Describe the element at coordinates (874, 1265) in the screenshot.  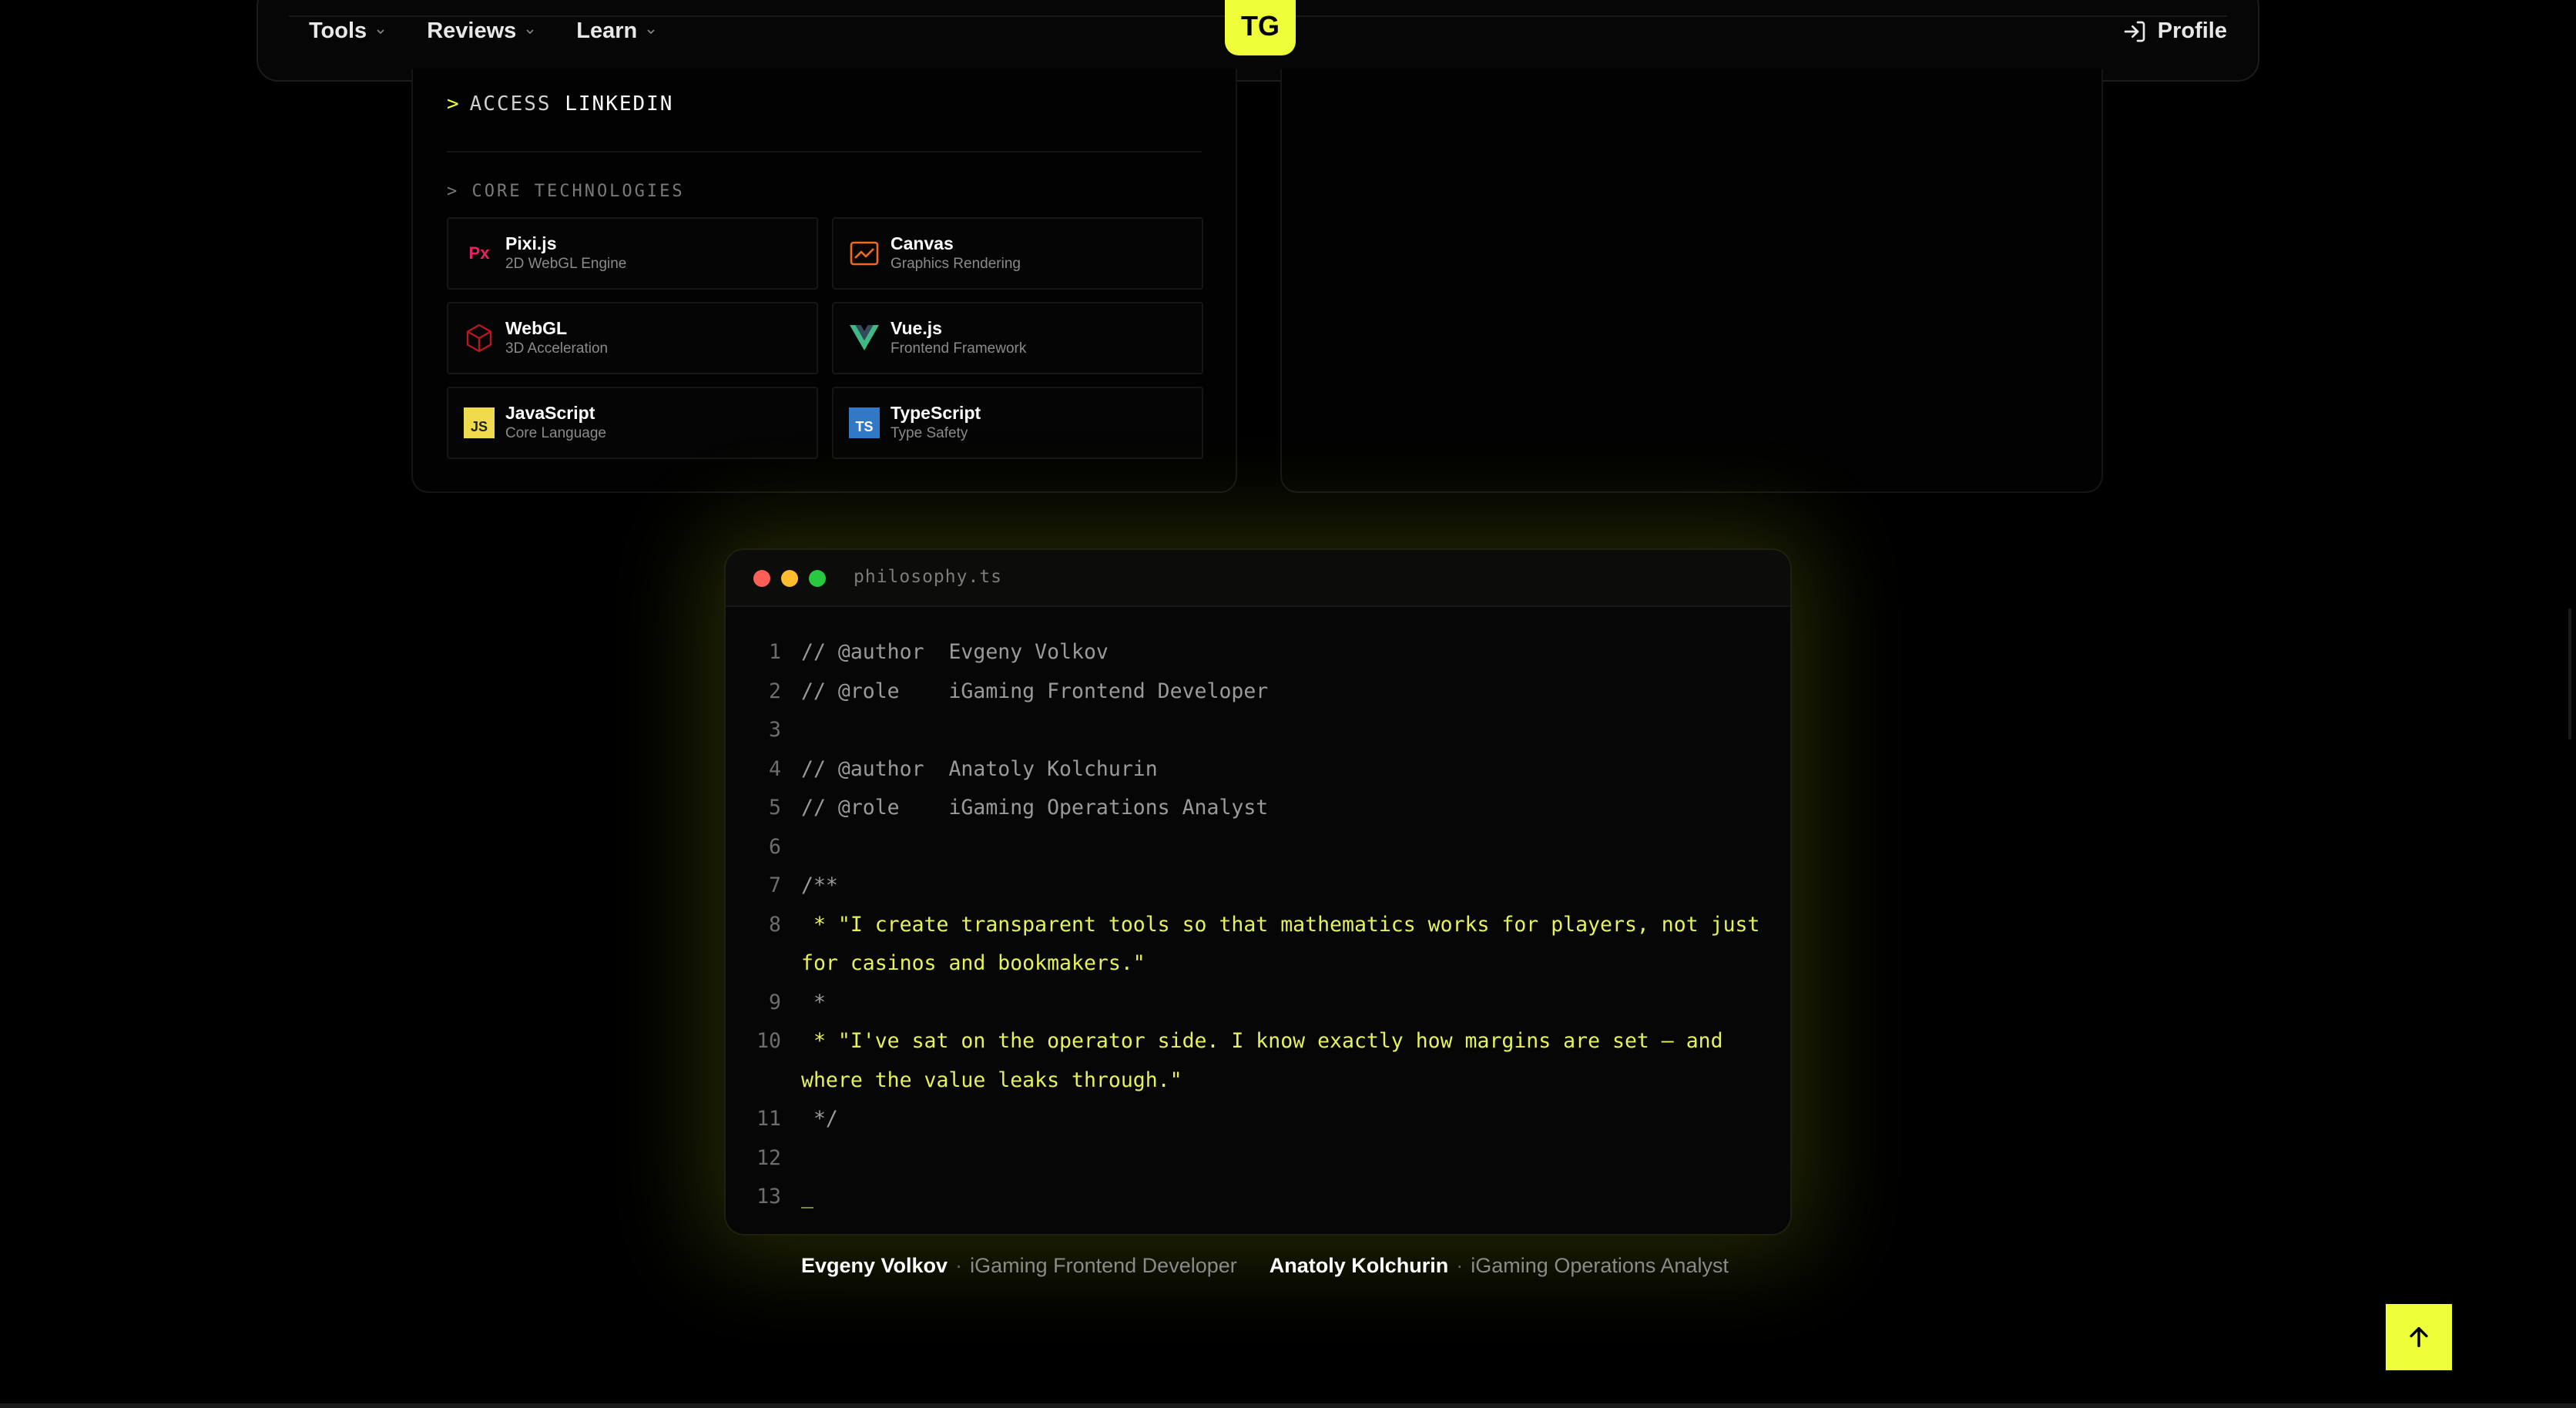
I see `credit-name: Evgeny Volkov` at that location.